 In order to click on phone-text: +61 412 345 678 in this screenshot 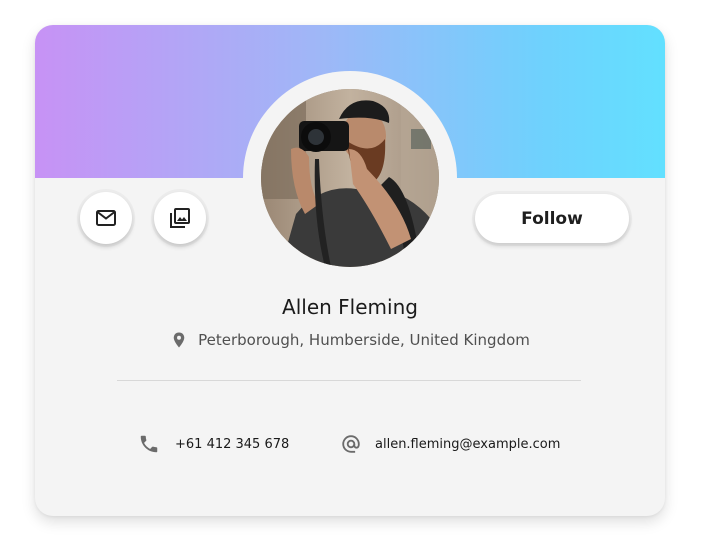, I will do `click(232, 444)`.